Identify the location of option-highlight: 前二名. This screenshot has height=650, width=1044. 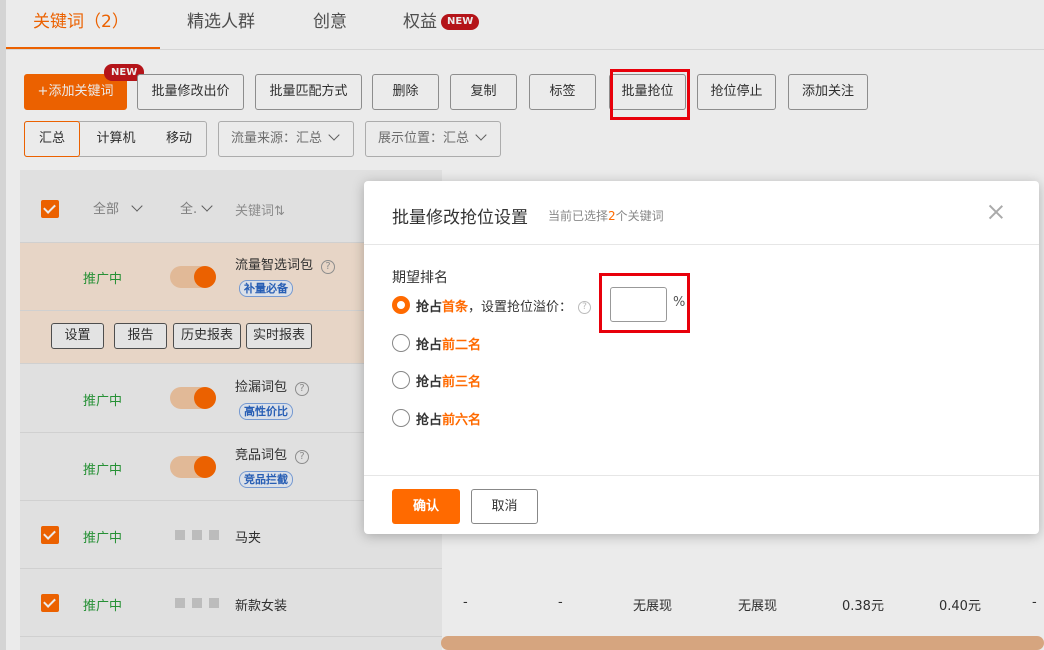
(462, 345).